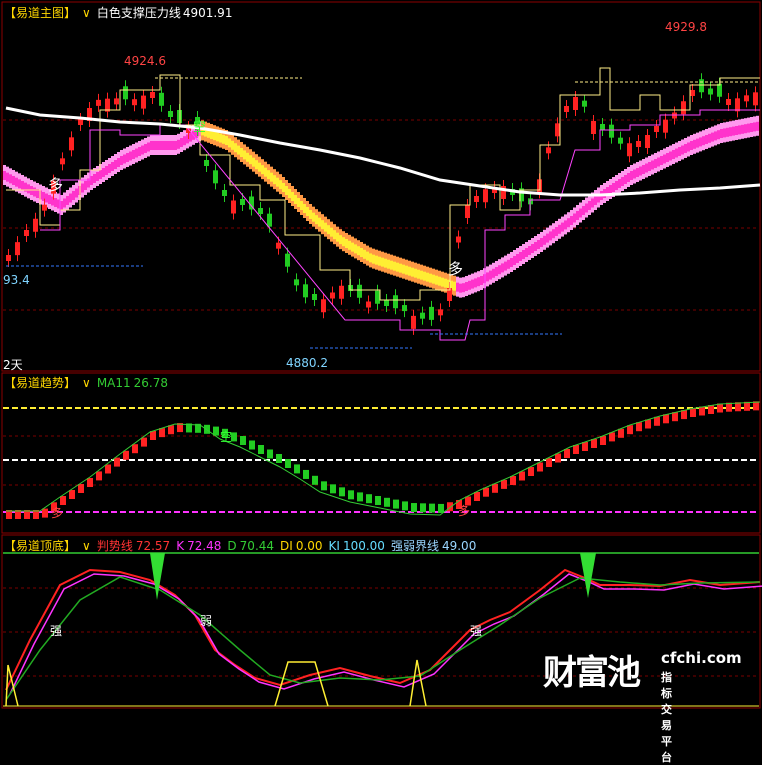 The width and height of the screenshot is (762, 765). Describe the element at coordinates (151, 383) in the screenshot. I see `ma-value: 26.78` at that location.